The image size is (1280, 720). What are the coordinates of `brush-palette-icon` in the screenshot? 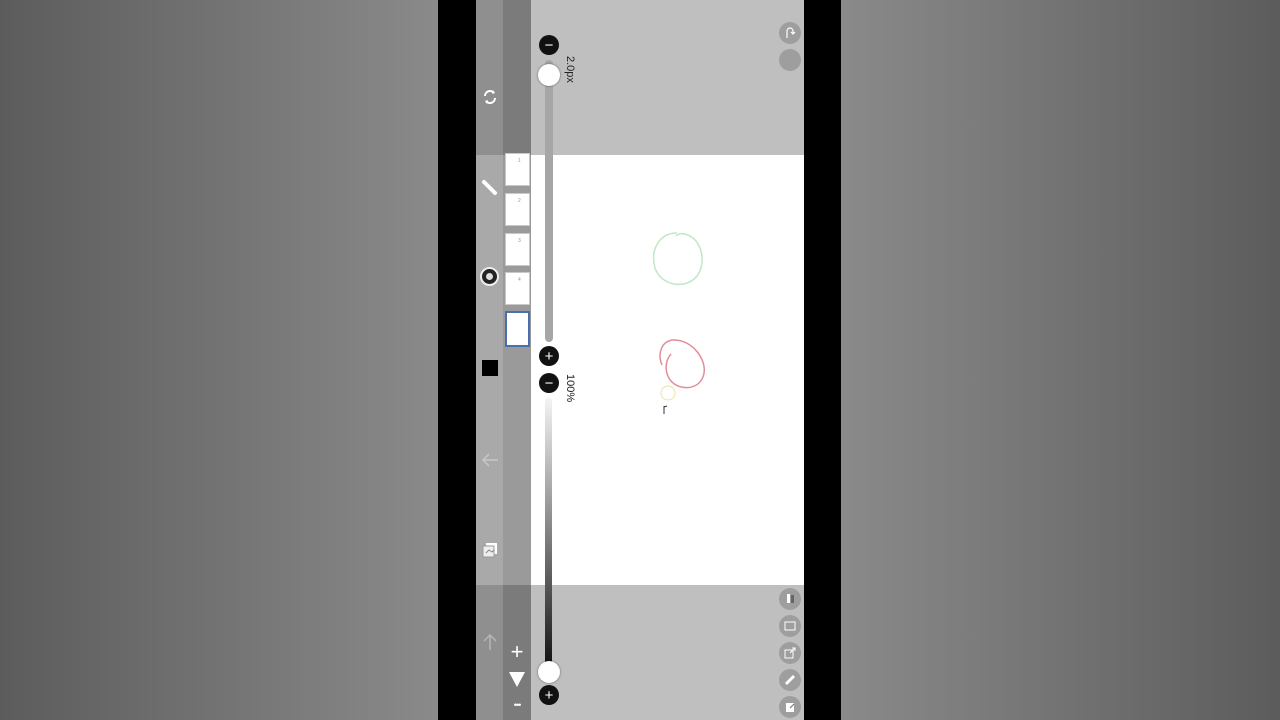 It's located at (489, 276).